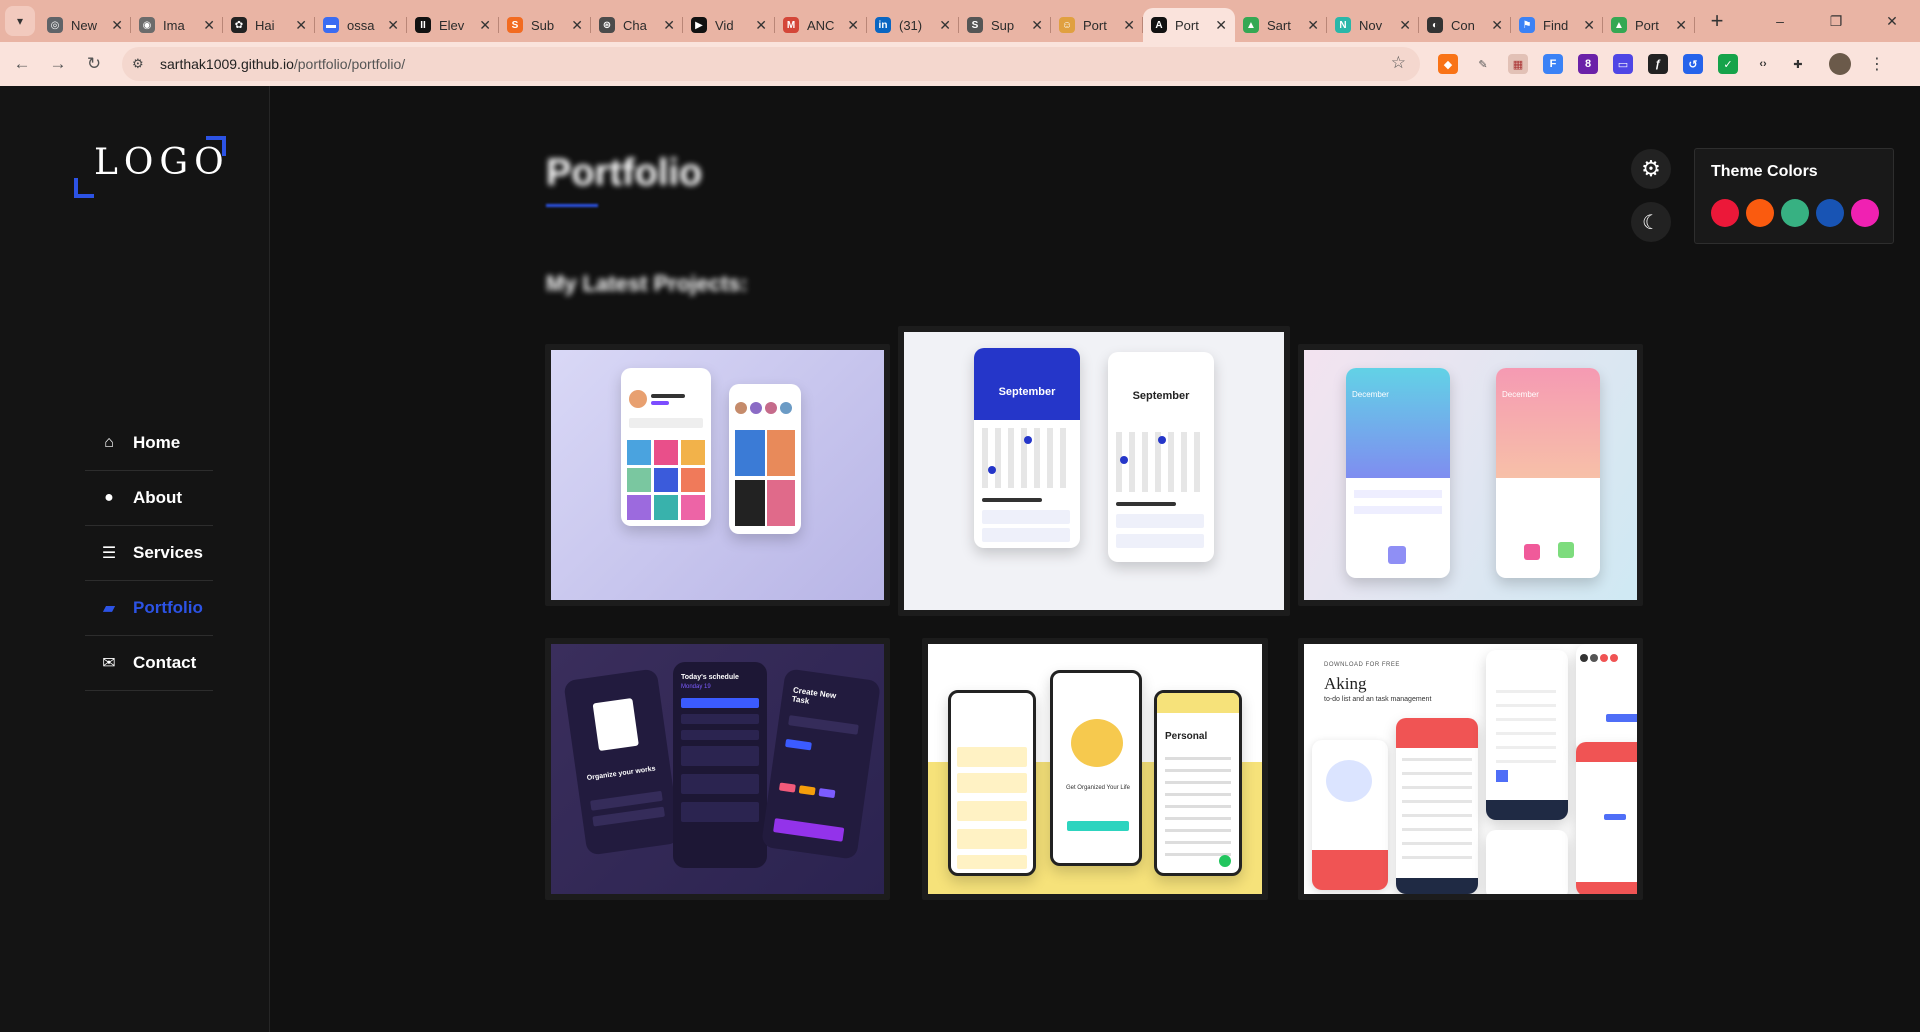  I want to click on site-info-icon: ⚙, so click(142, 64).